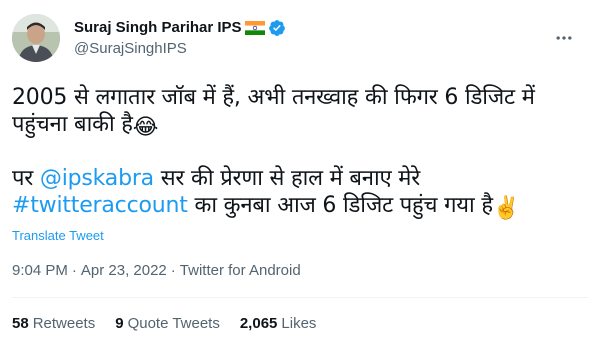 The height and width of the screenshot is (338, 600). Describe the element at coordinates (26, 178) in the screenshot. I see `tweet-text-prefix: पर` at that location.